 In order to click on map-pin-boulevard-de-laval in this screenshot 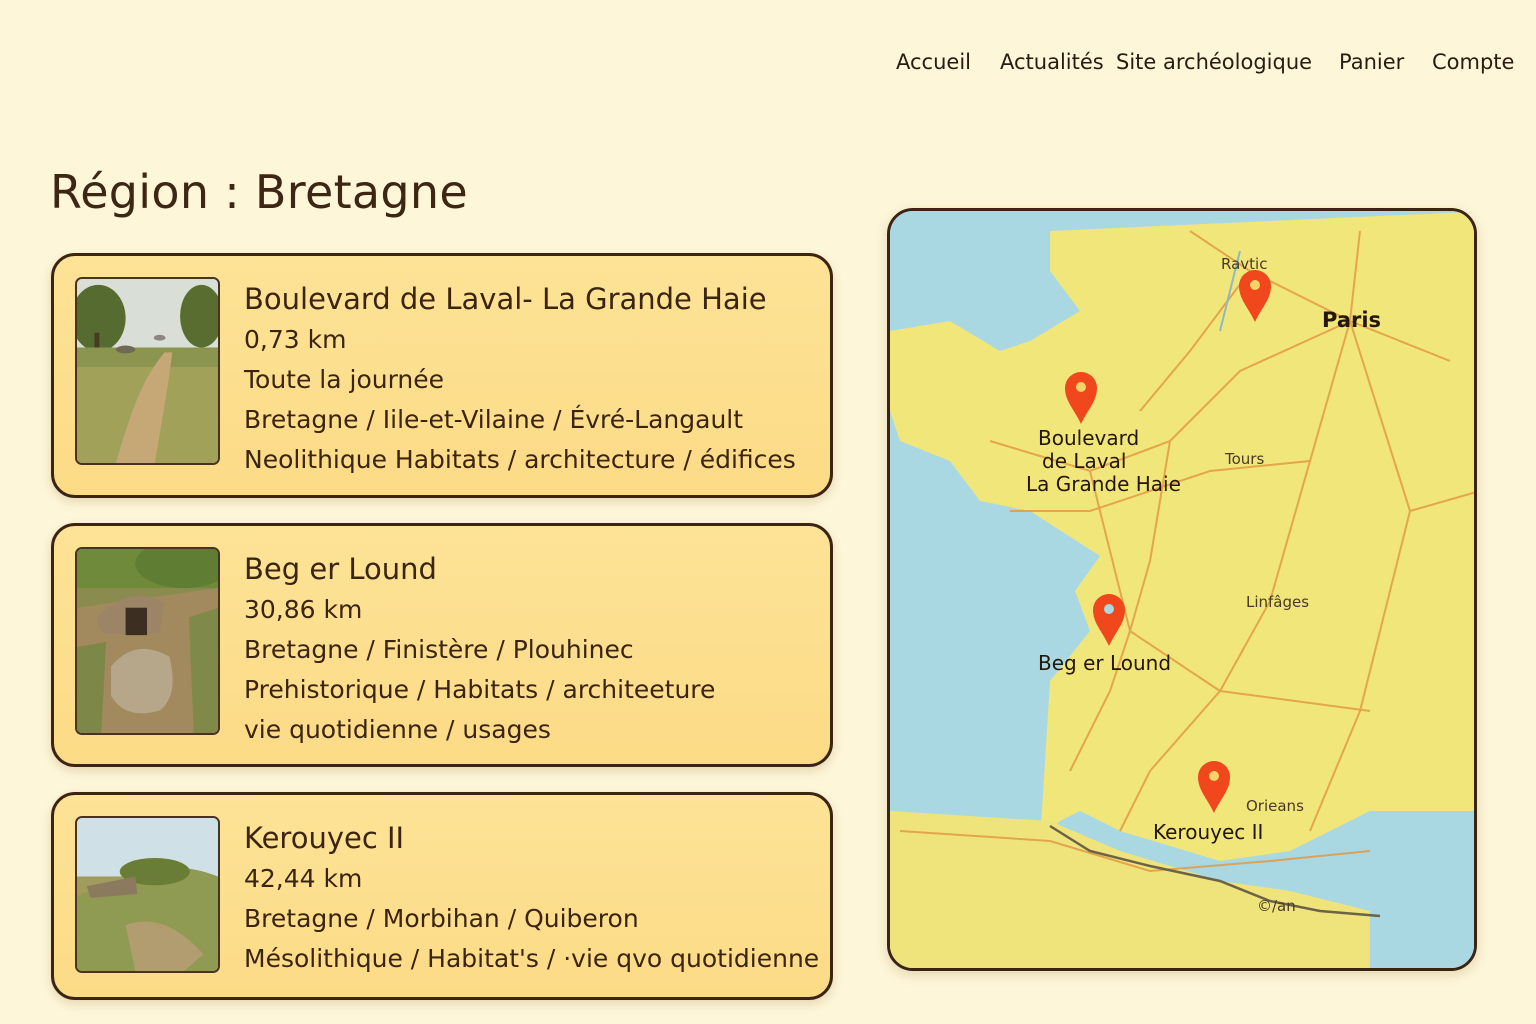, I will do `click(1081, 398)`.